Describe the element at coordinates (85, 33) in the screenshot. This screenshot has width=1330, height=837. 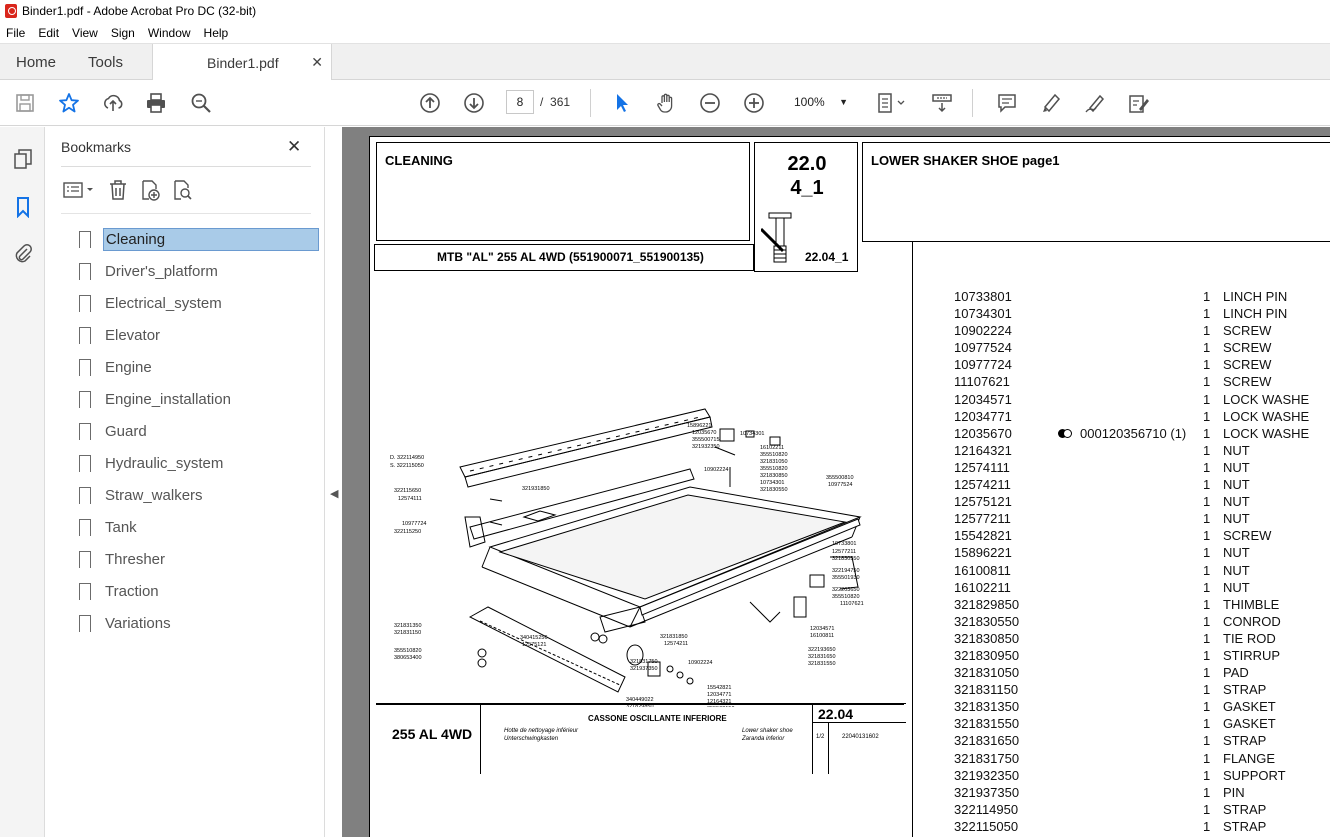
I see `menu-view: View` at that location.